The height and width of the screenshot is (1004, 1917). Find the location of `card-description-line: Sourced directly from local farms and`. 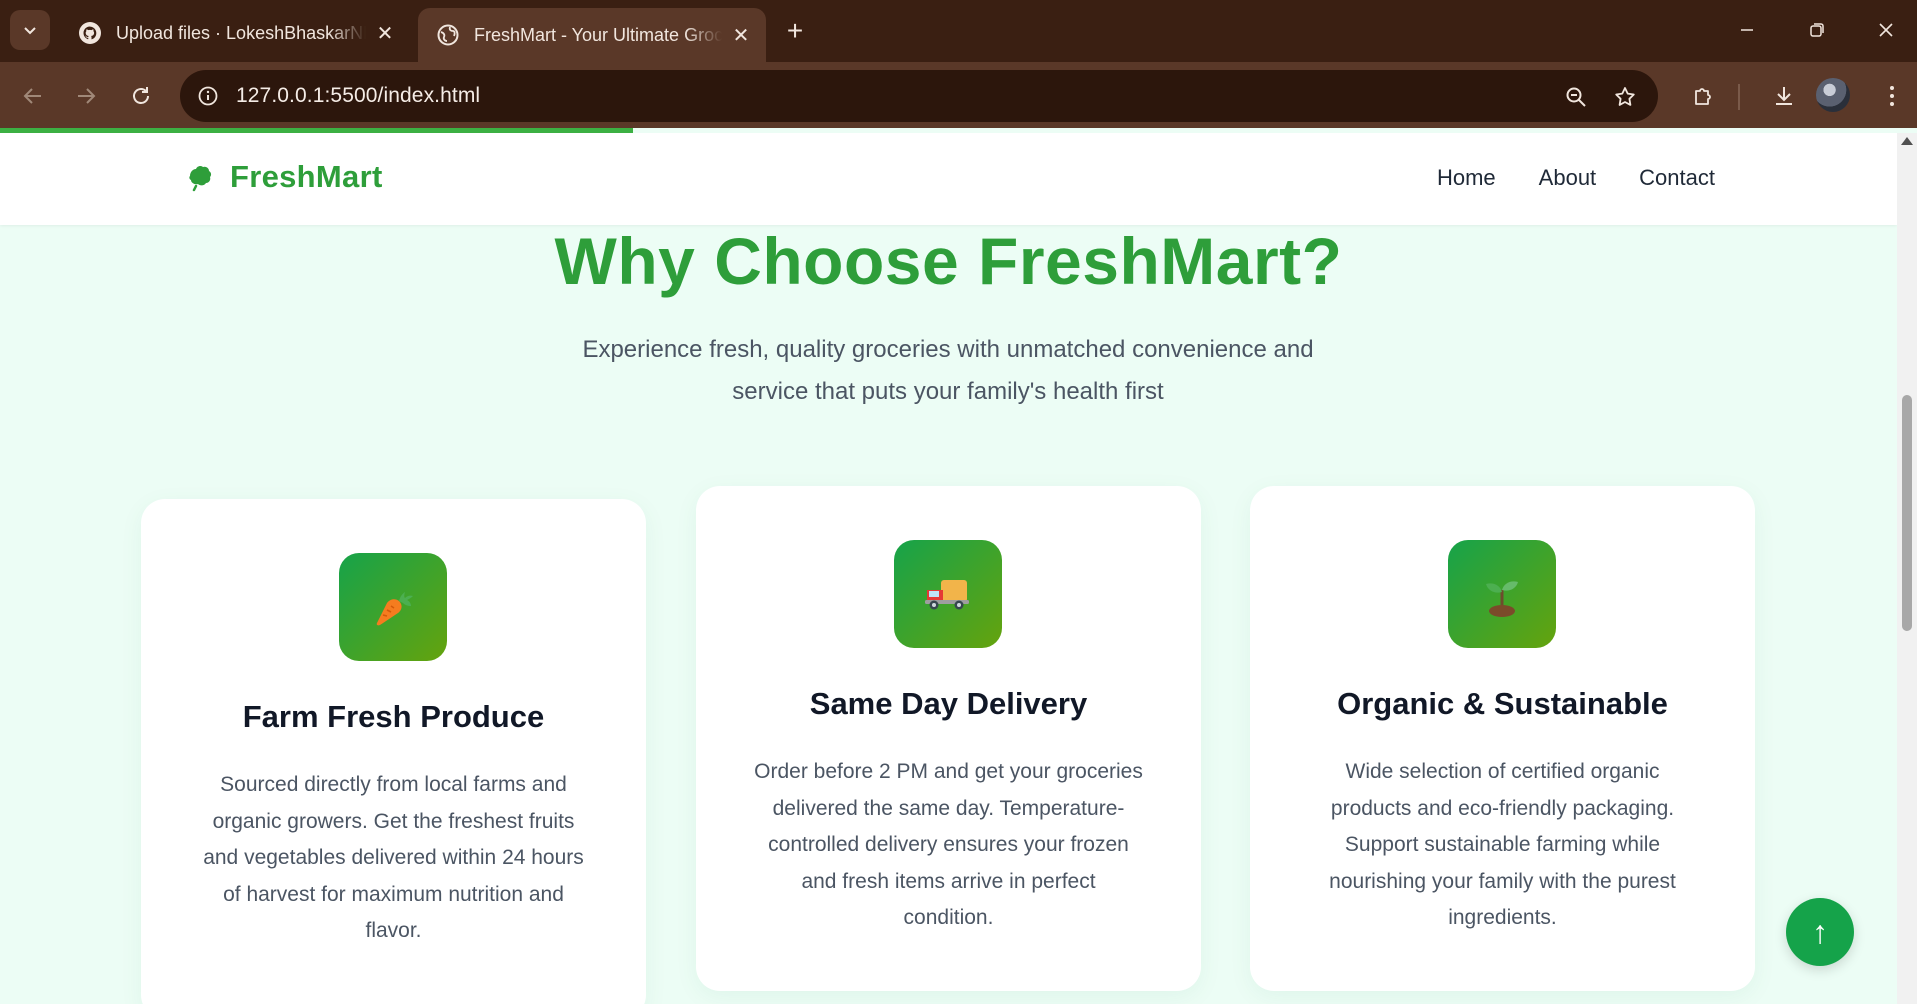

card-description-line: Sourced directly from local farms and is located at coordinates (393, 784).